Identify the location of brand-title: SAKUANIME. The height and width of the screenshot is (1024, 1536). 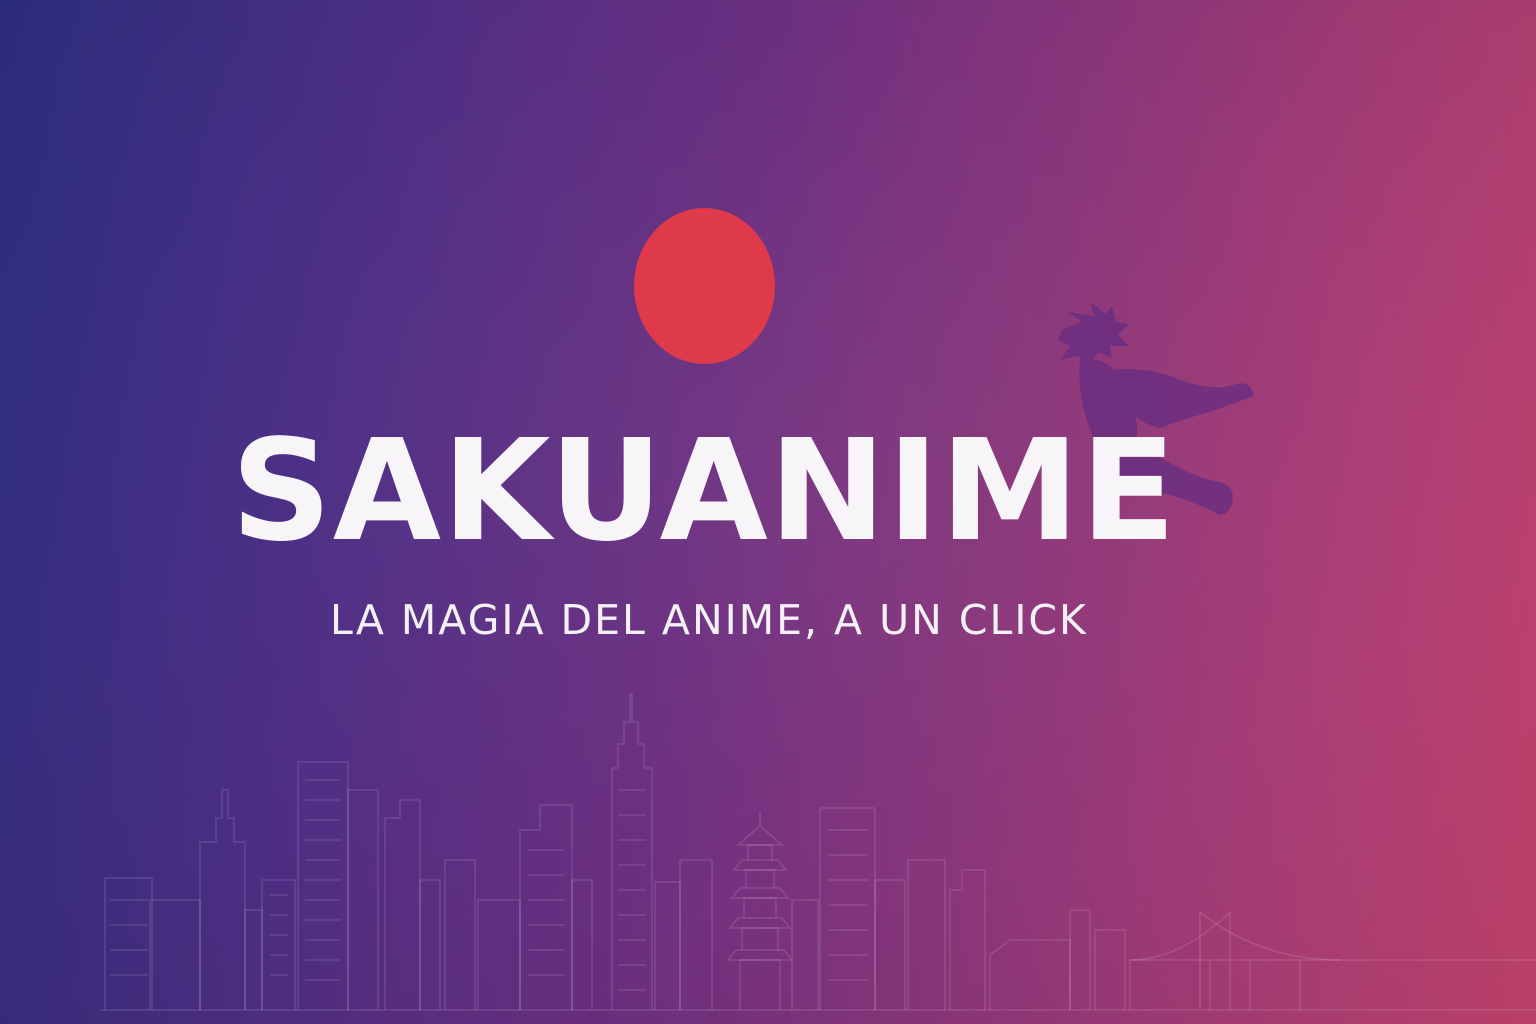
(704, 491).